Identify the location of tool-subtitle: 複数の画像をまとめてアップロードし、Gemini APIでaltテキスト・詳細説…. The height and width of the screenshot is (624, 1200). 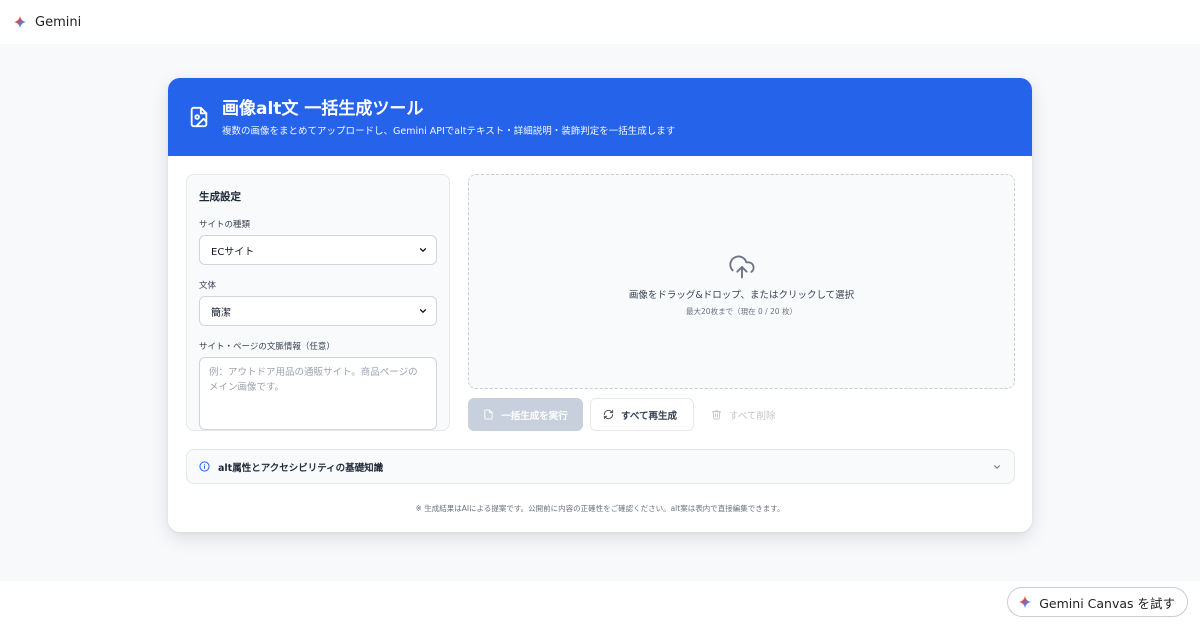
(449, 131).